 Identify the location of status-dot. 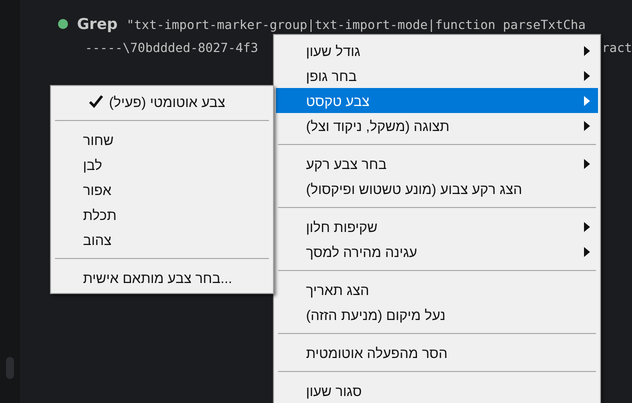
(63, 24).